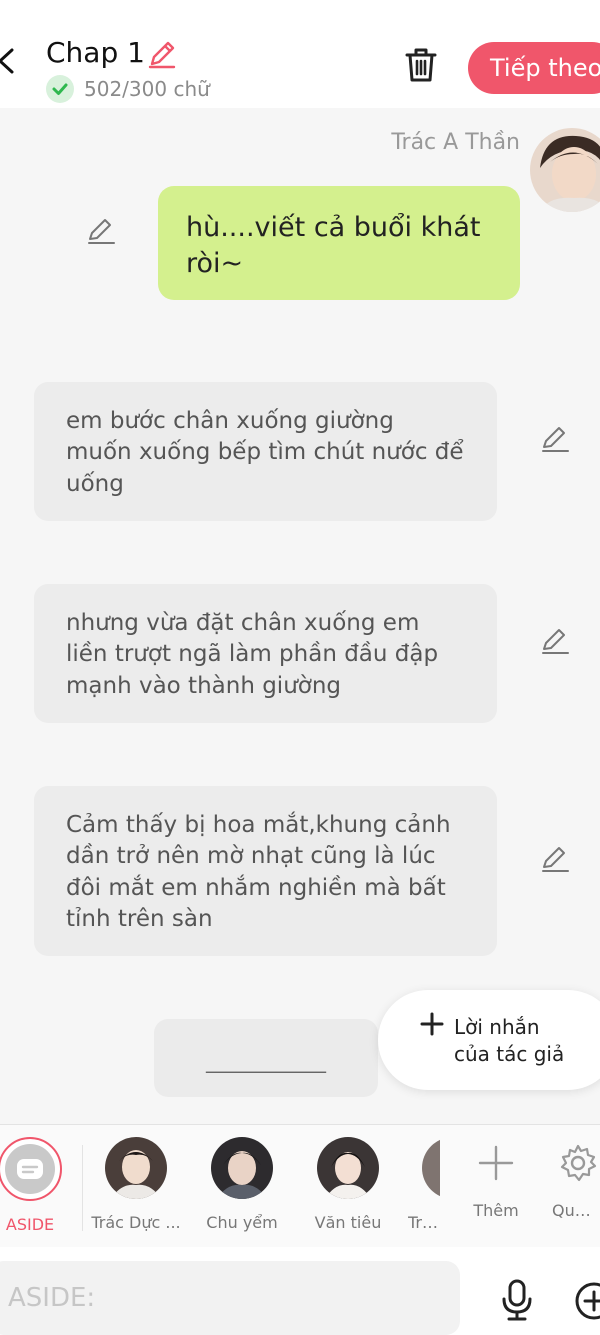  I want to click on gear-icon, so click(578, 1163).